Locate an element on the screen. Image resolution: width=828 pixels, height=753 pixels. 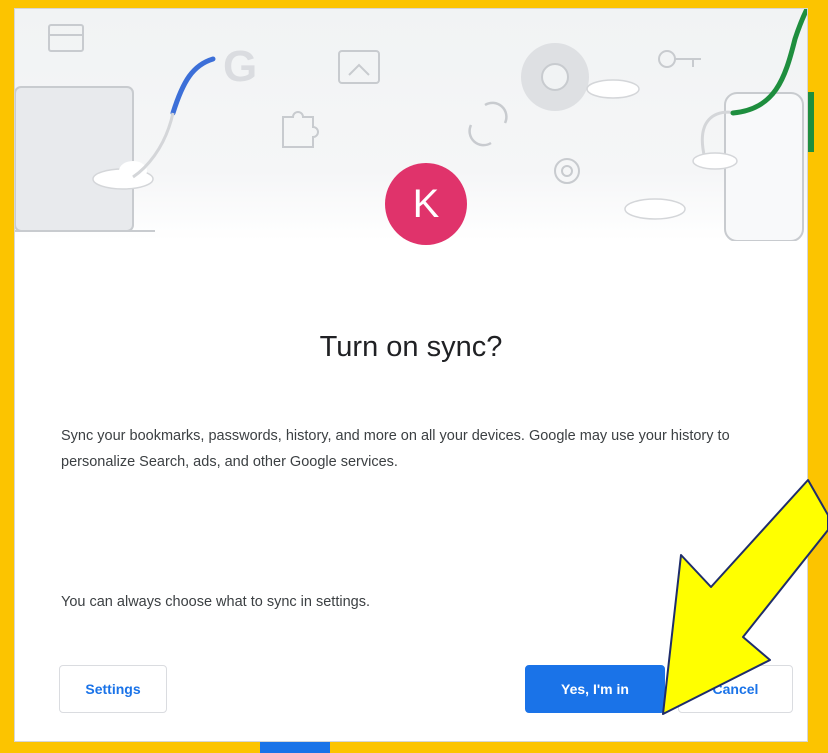
settings-button: Settings is located at coordinates (113, 689).